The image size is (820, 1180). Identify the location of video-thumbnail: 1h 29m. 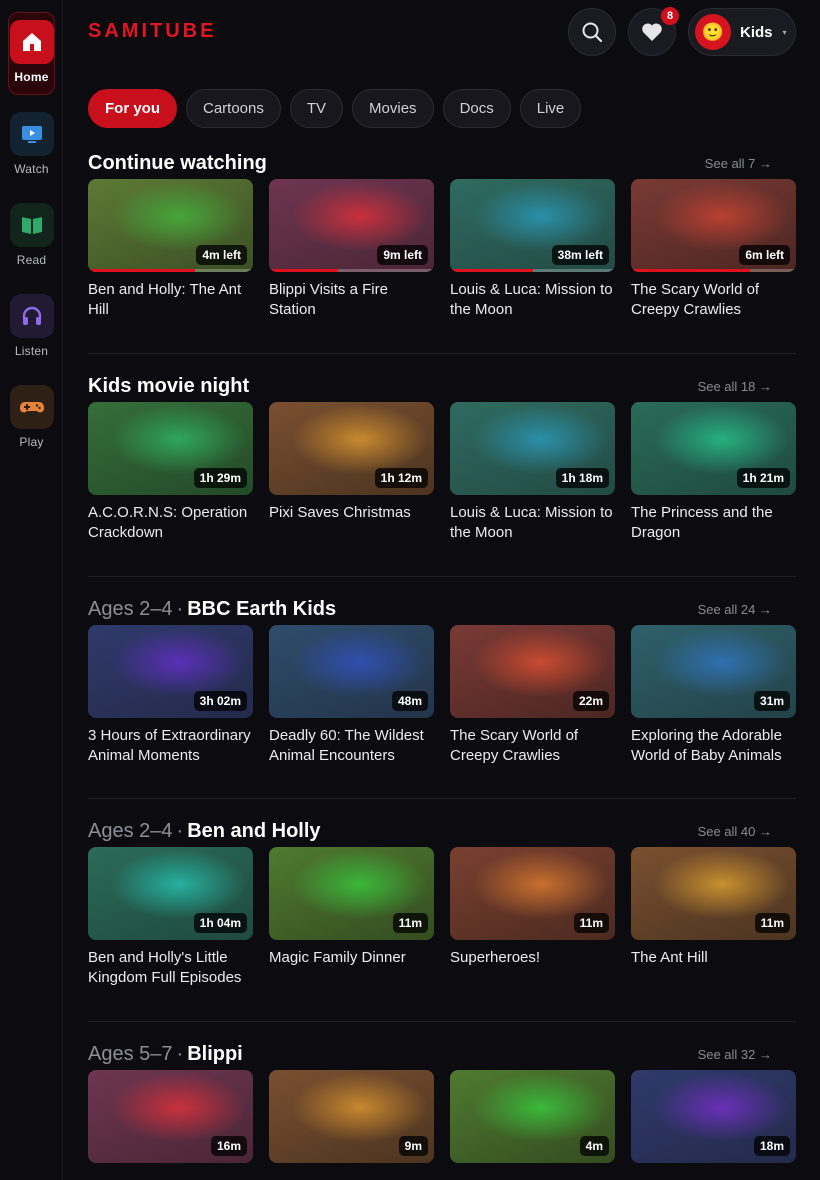
(170, 448).